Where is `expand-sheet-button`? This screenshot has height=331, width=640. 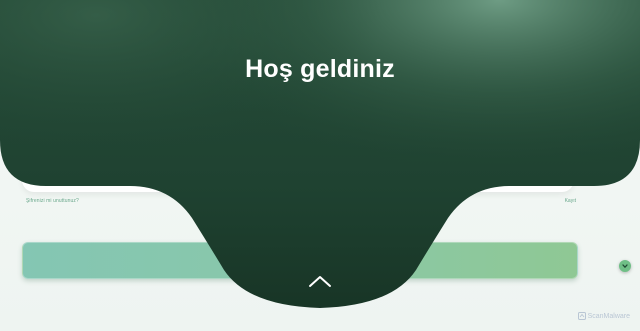 expand-sheet-button is located at coordinates (320, 281).